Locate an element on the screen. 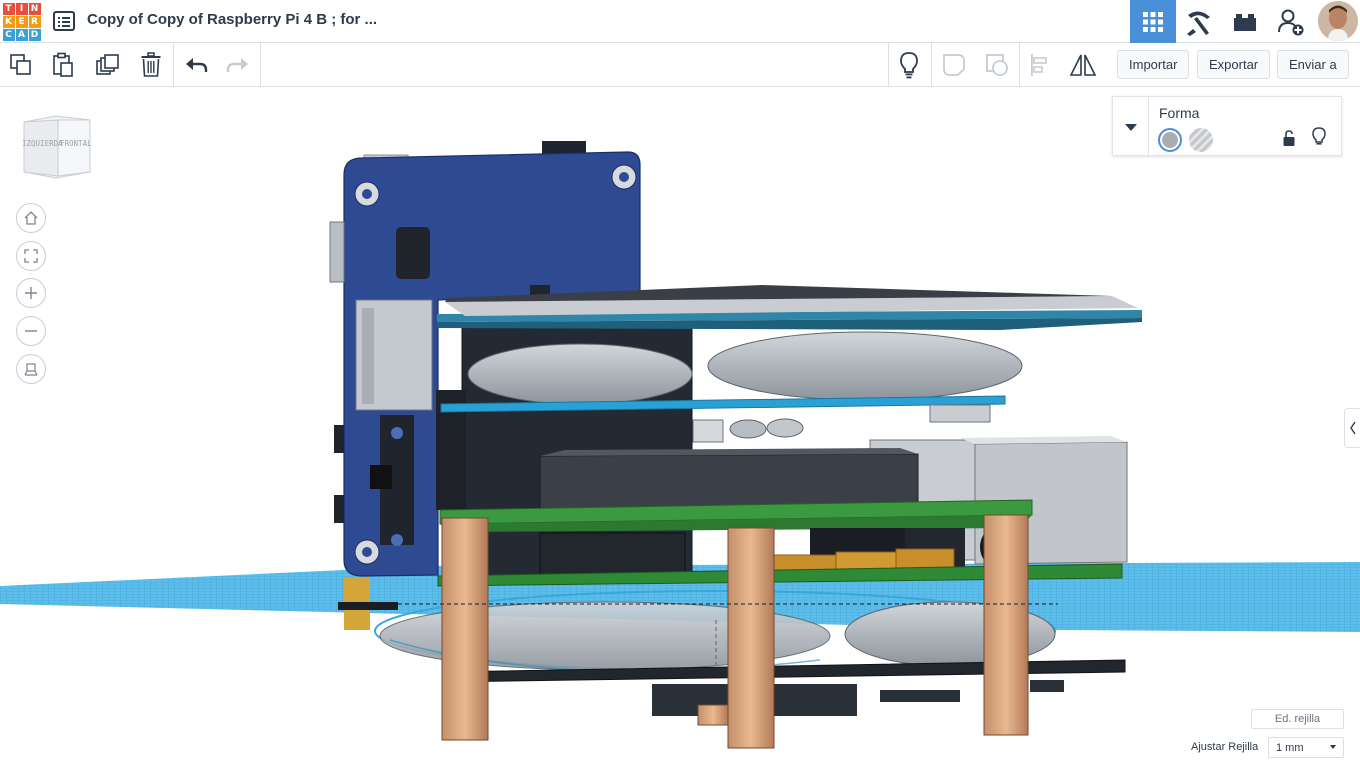 Image resolution: width=1360 pixels, height=768 pixels. snap-grid-label: Ajustar Rejilla is located at coordinates (1225, 747).